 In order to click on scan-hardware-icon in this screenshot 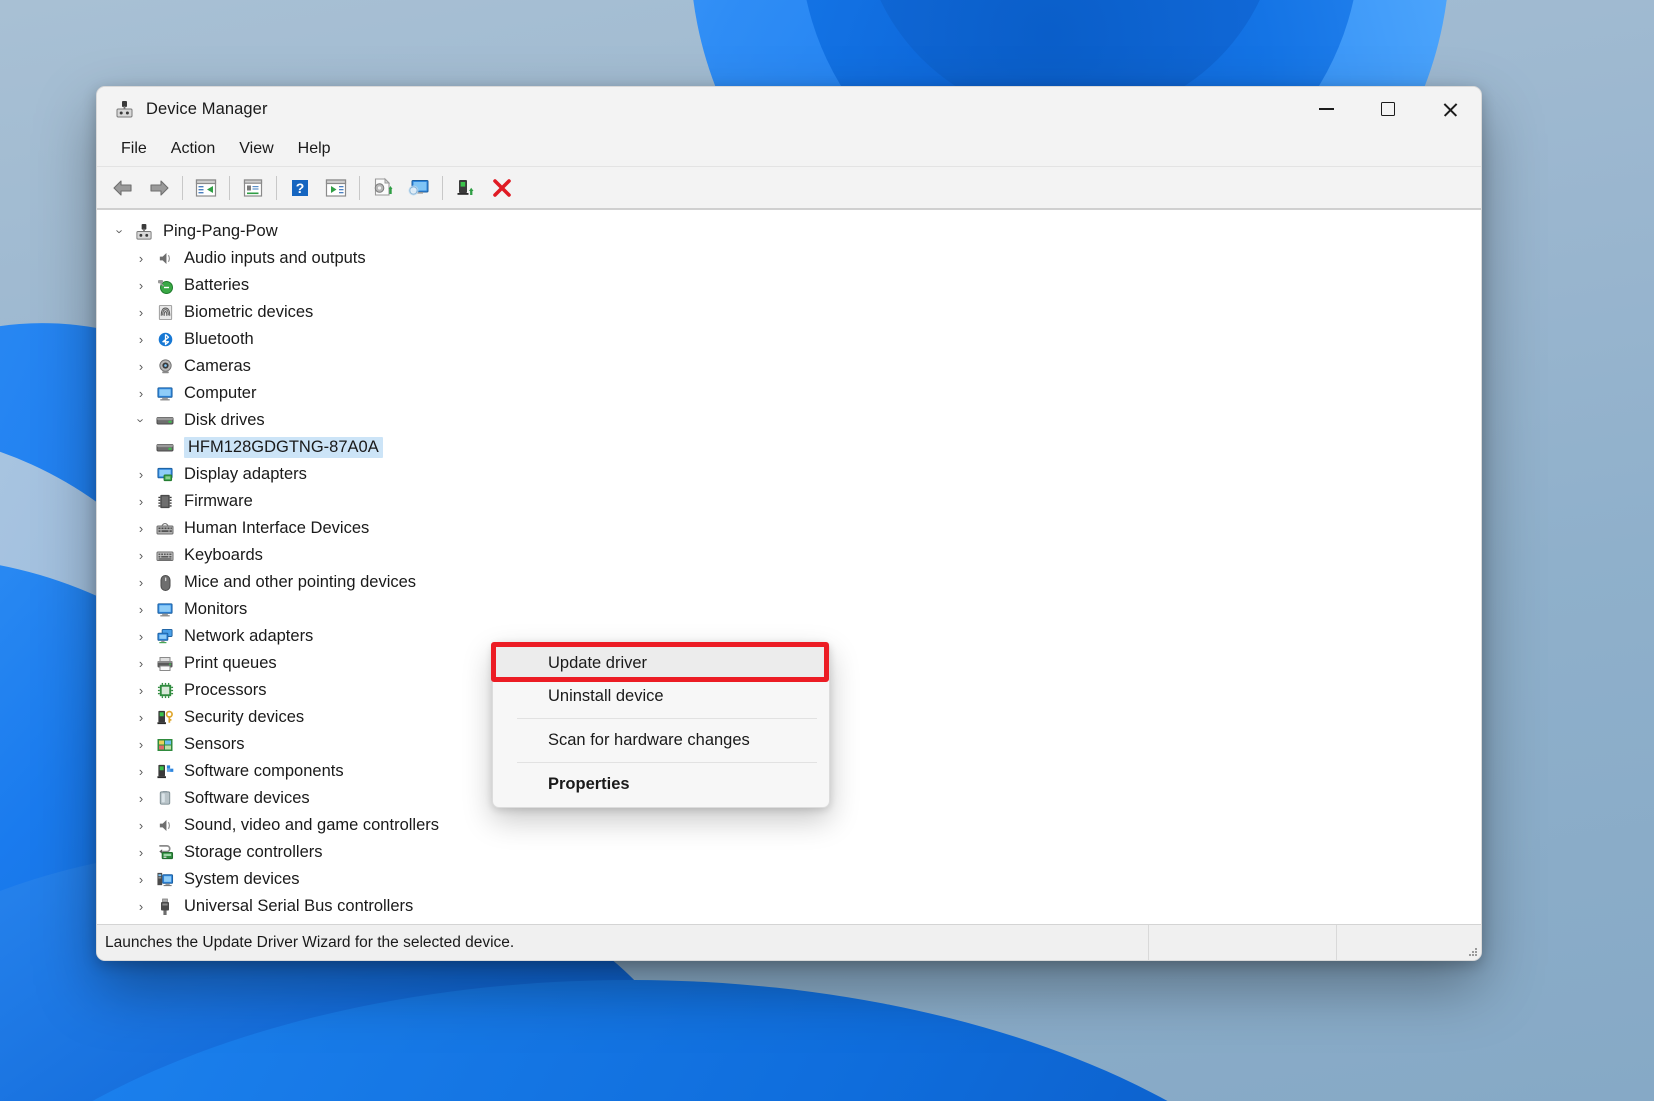, I will do `click(336, 187)`.